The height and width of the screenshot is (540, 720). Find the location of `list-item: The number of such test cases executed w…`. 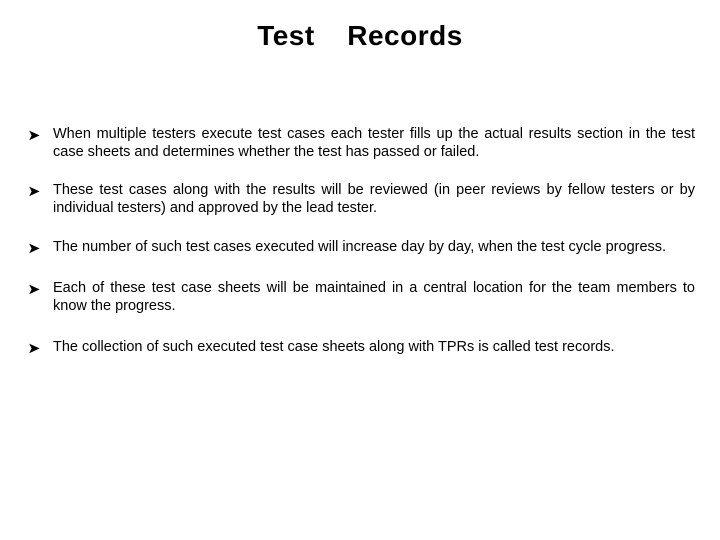

list-item: The number of such test cases executed w… is located at coordinates (361, 248).